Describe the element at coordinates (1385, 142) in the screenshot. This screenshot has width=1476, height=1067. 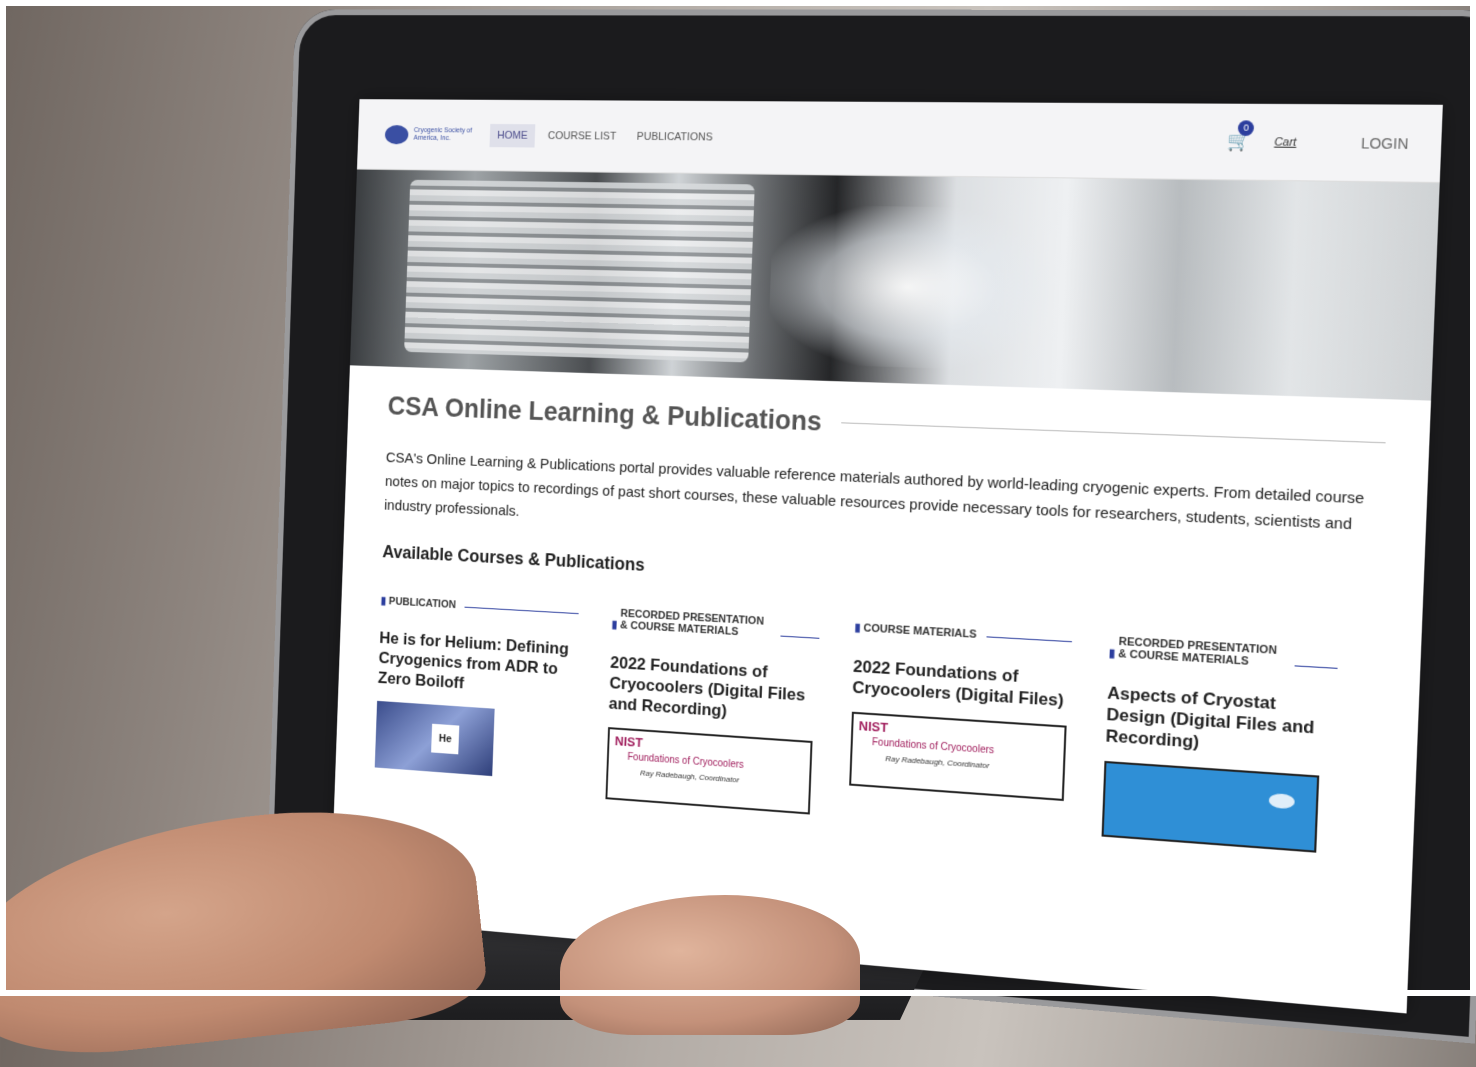
I see `login-link: LOGIN` at that location.